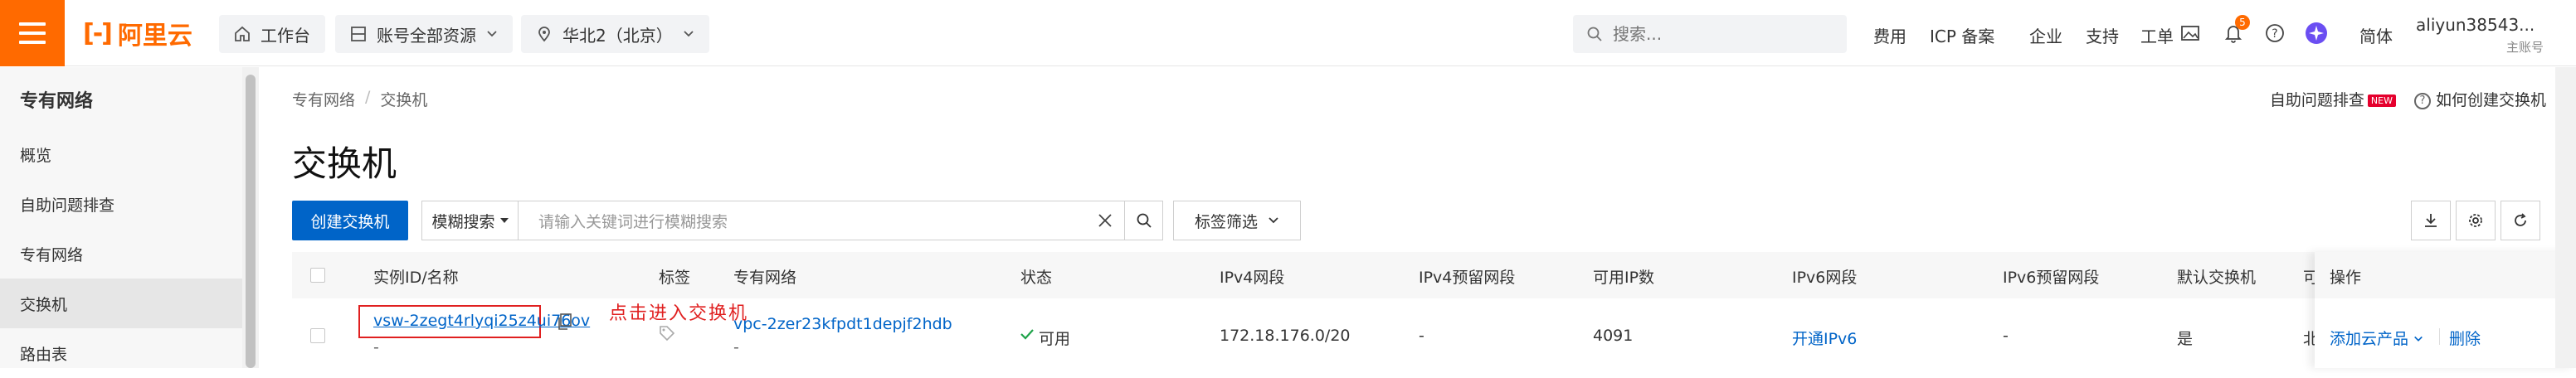 The width and height of the screenshot is (2576, 378). Describe the element at coordinates (285, 35) in the screenshot. I see `workbench-label: 工作台` at that location.